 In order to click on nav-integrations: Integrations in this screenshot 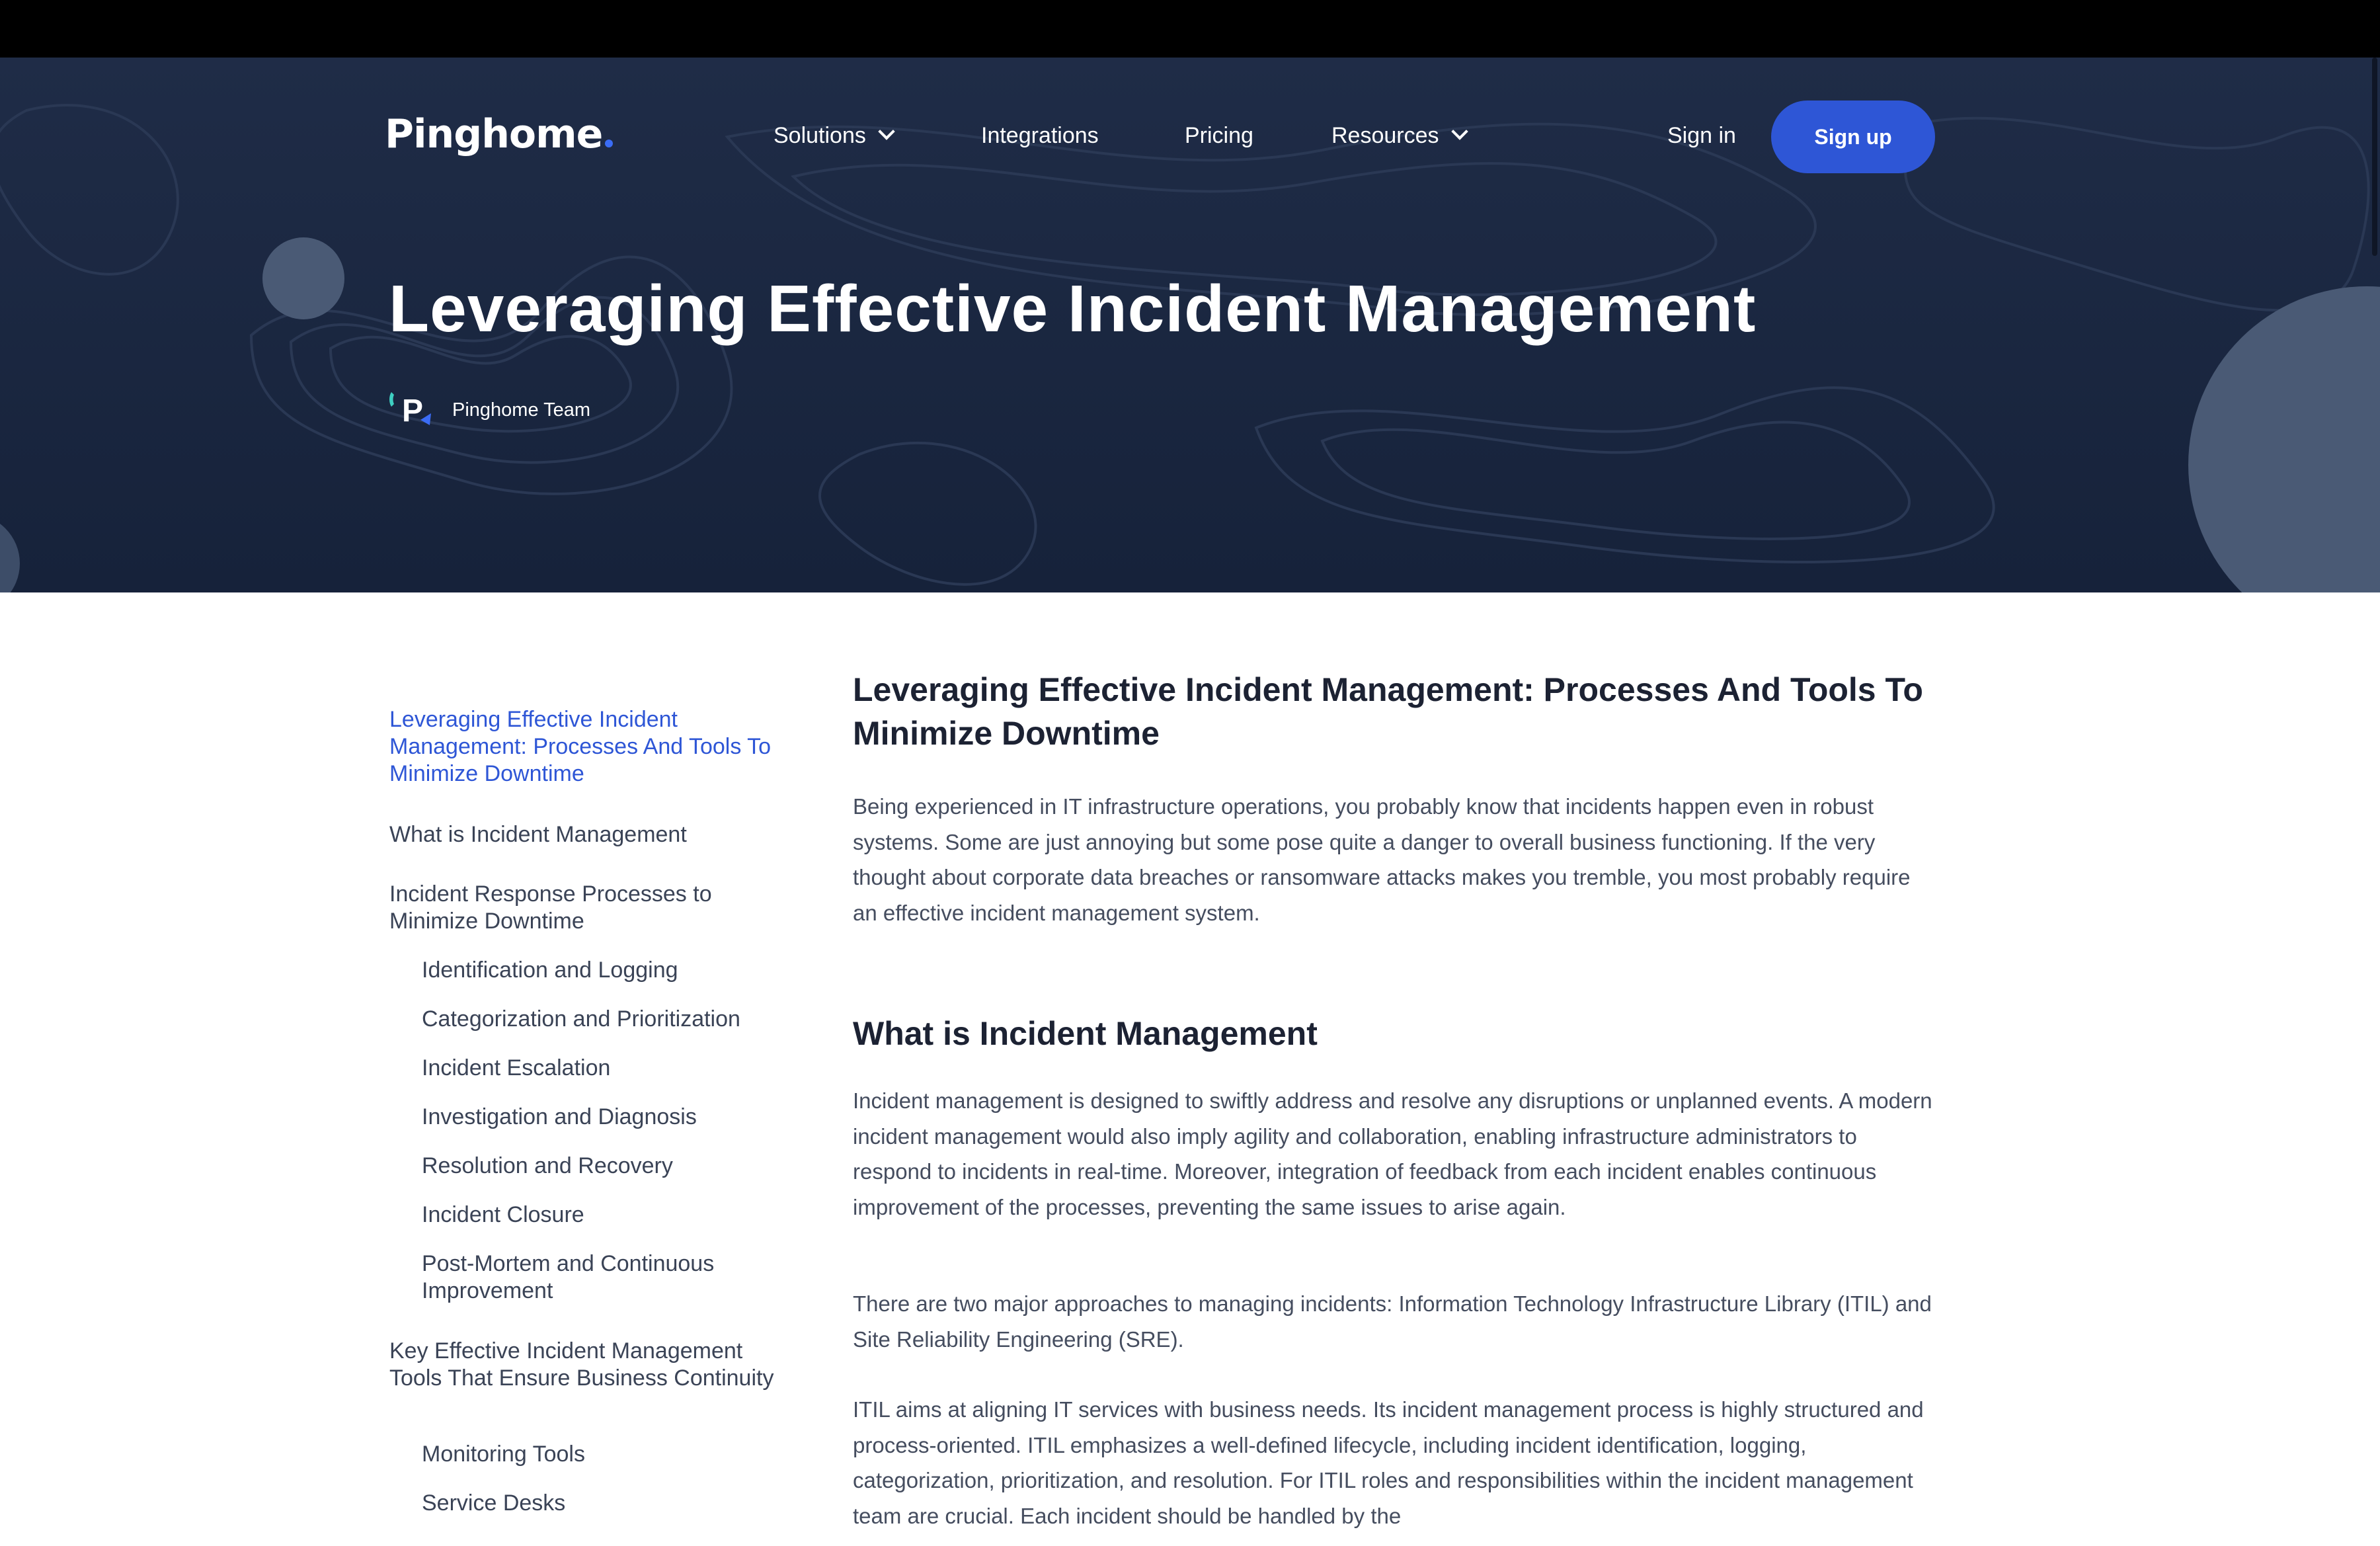, I will do `click(1040, 135)`.